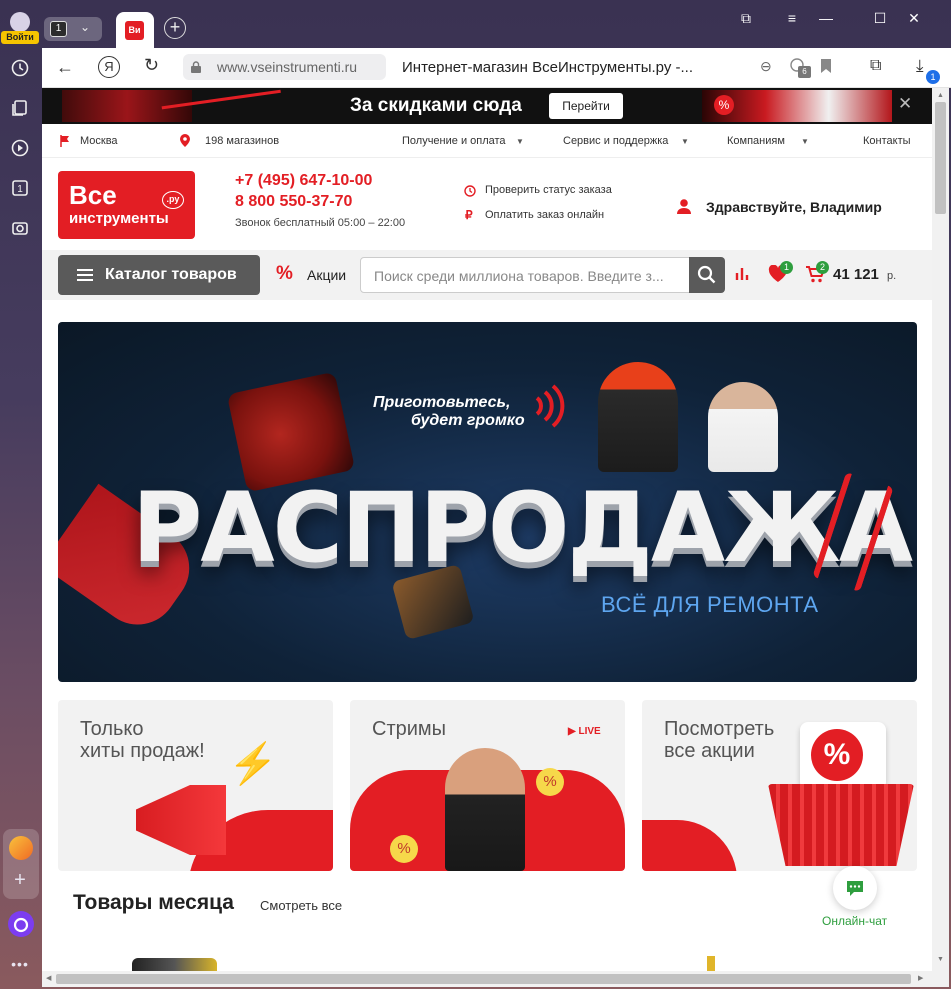 The height and width of the screenshot is (989, 951). I want to click on scroll-up-arrow: ▲, so click(940, 95).